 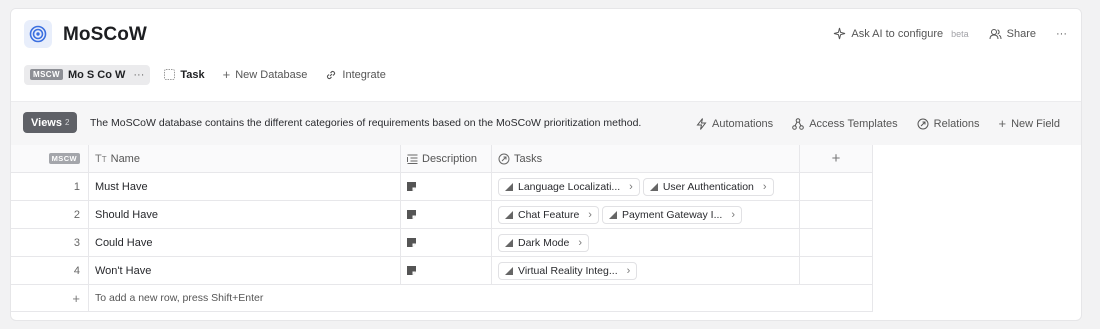 What do you see at coordinates (226, 74) in the screenshot?
I see `plus-icon: +` at bounding box center [226, 74].